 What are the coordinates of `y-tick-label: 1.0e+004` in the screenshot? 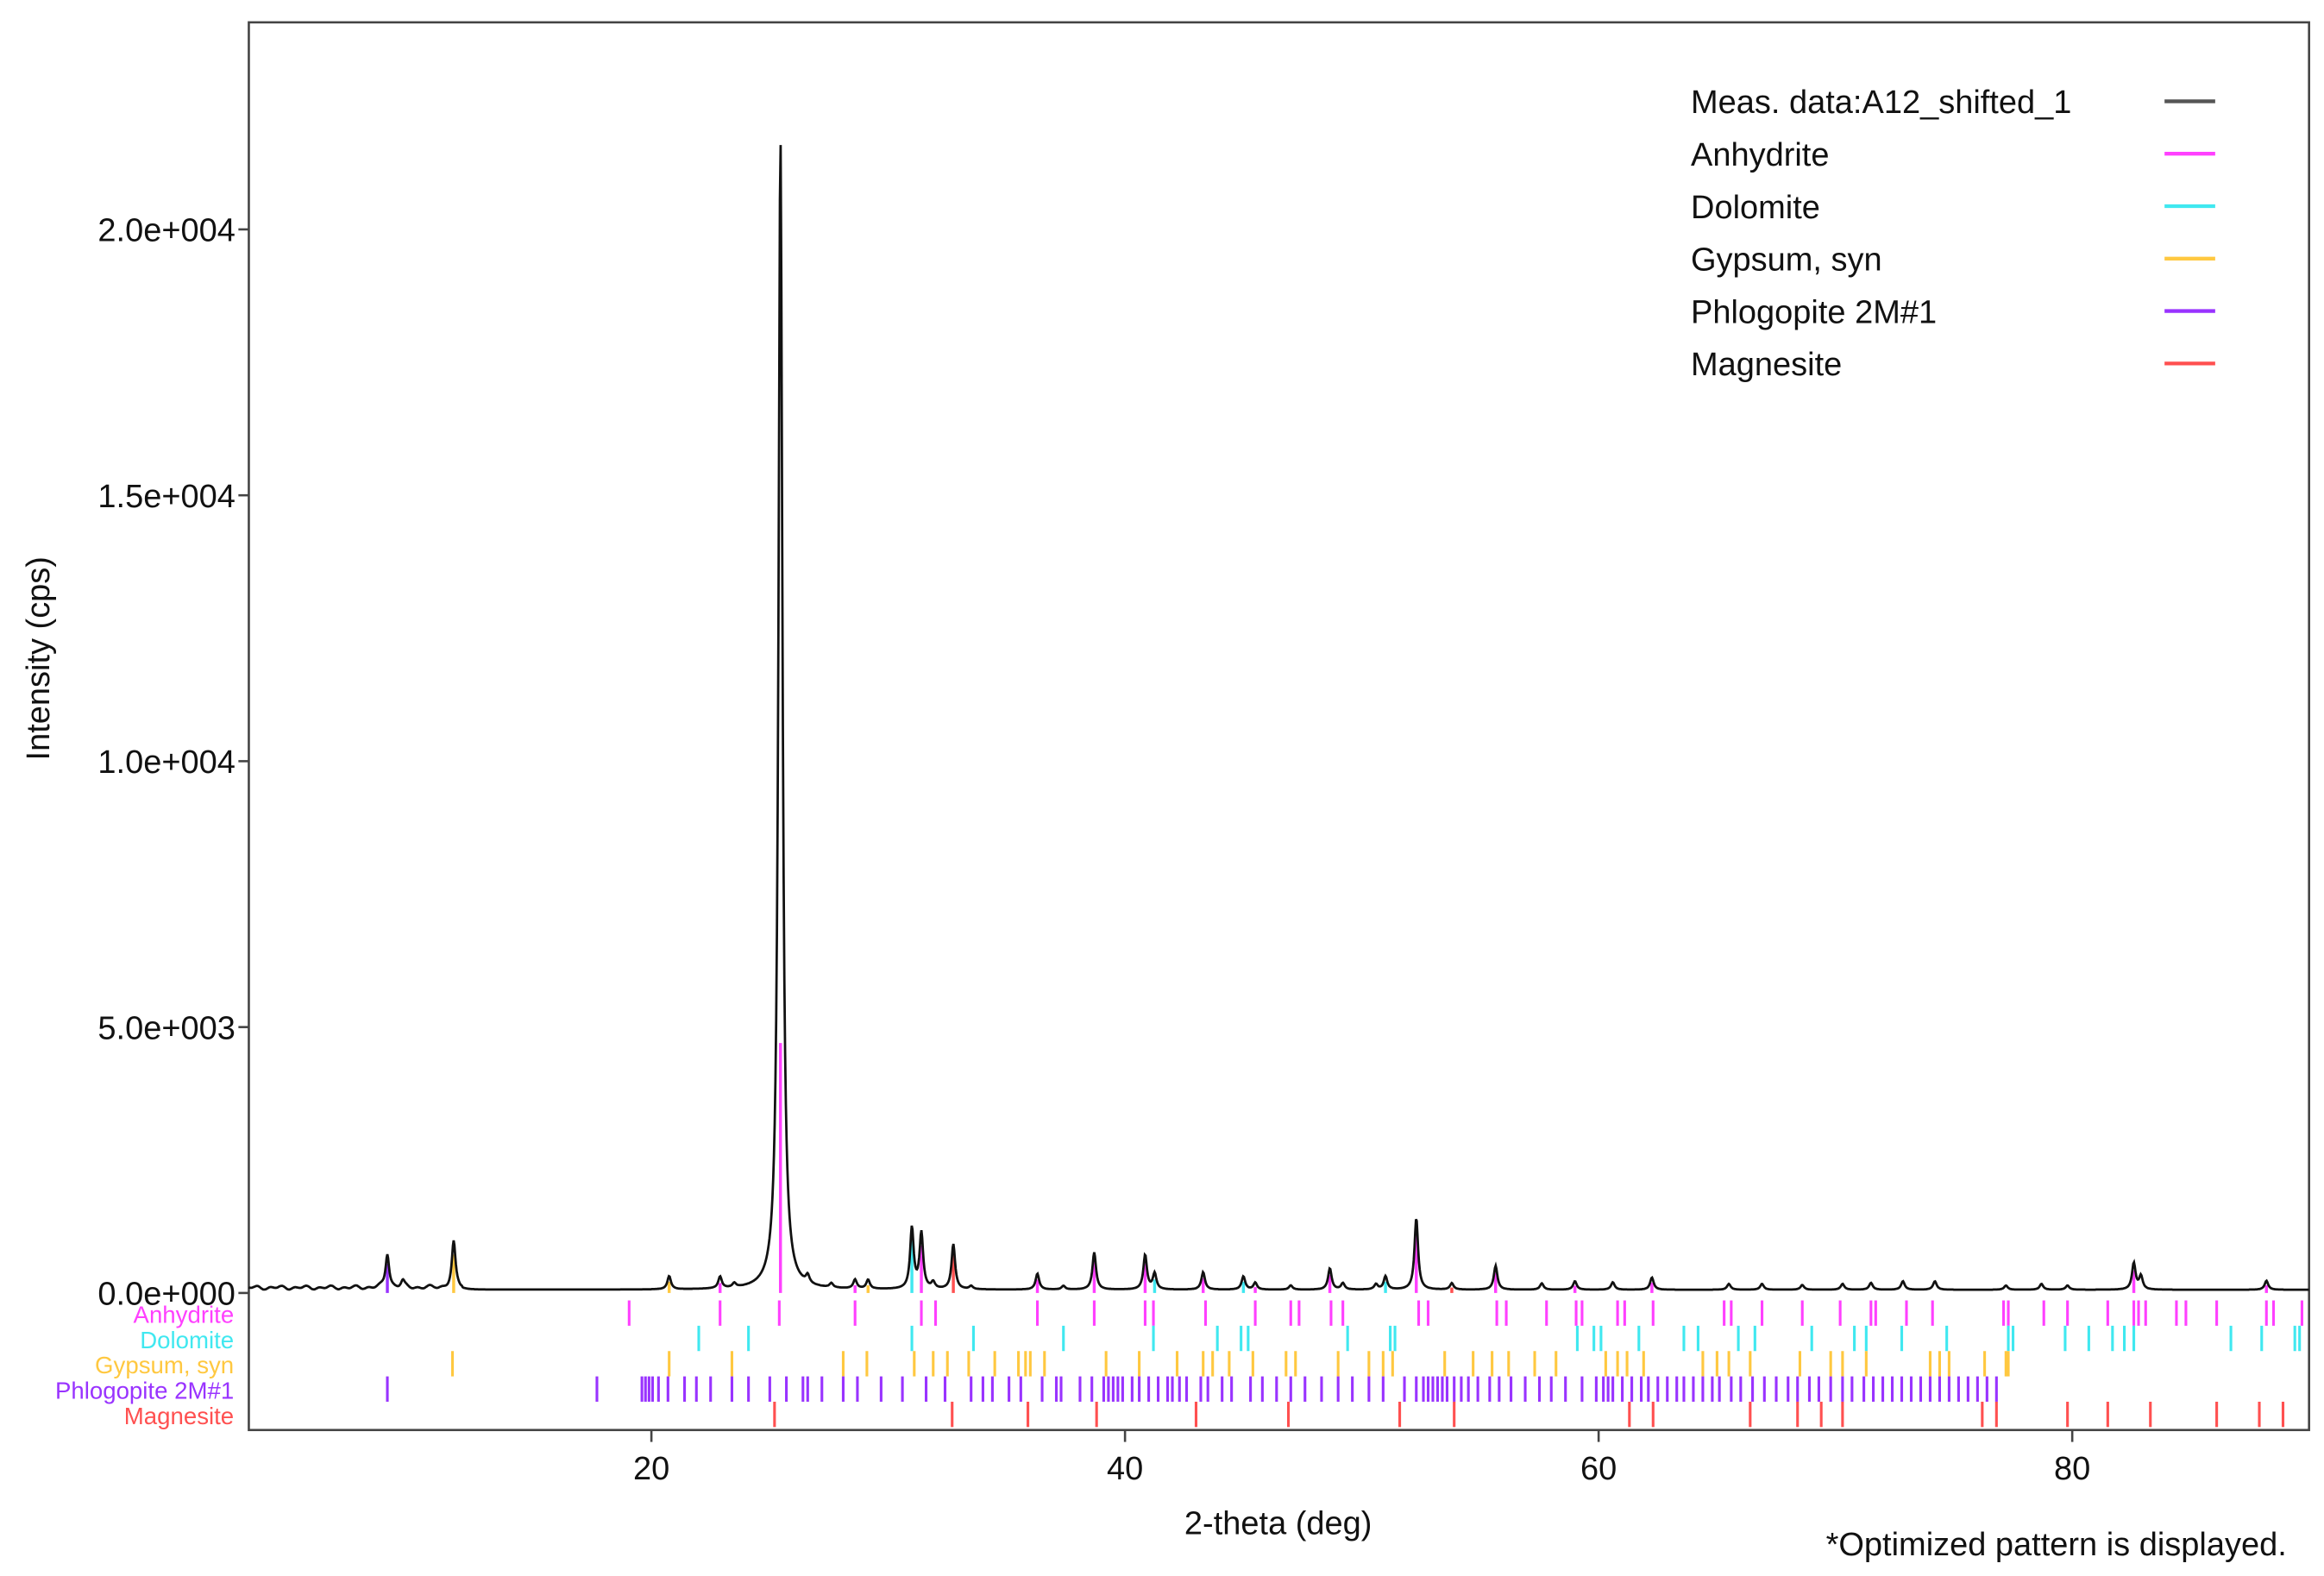 It's located at (167, 762).